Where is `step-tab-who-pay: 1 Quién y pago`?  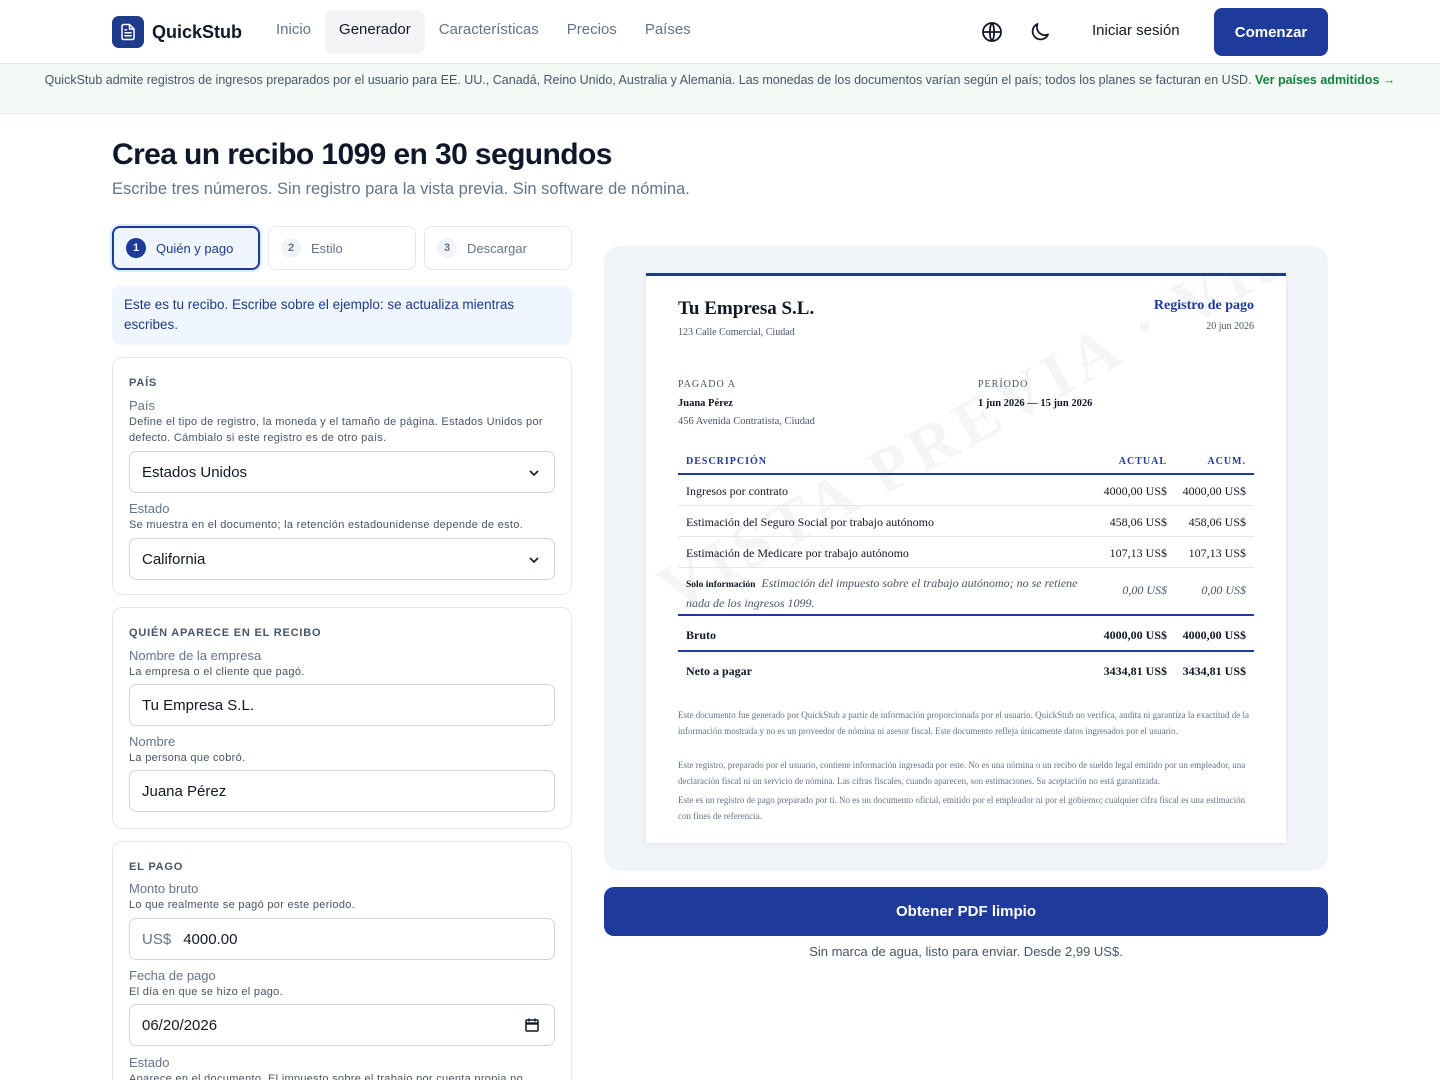
step-tab-who-pay: 1 Quién y pago is located at coordinates (186, 248).